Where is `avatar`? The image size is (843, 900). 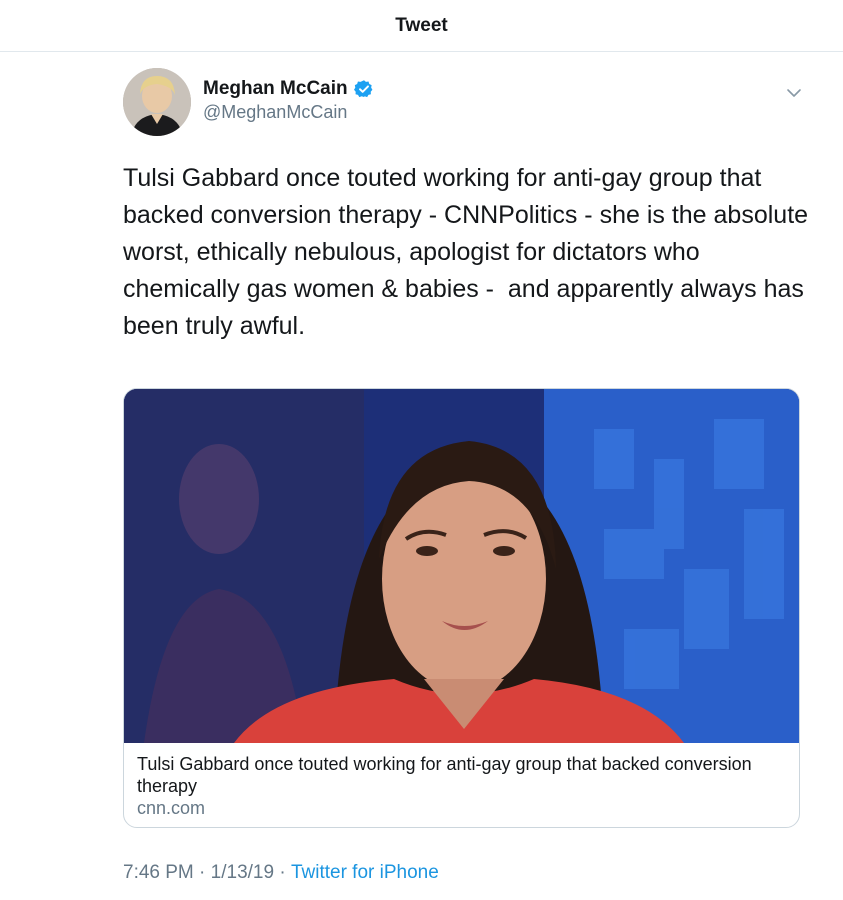 avatar is located at coordinates (157, 102).